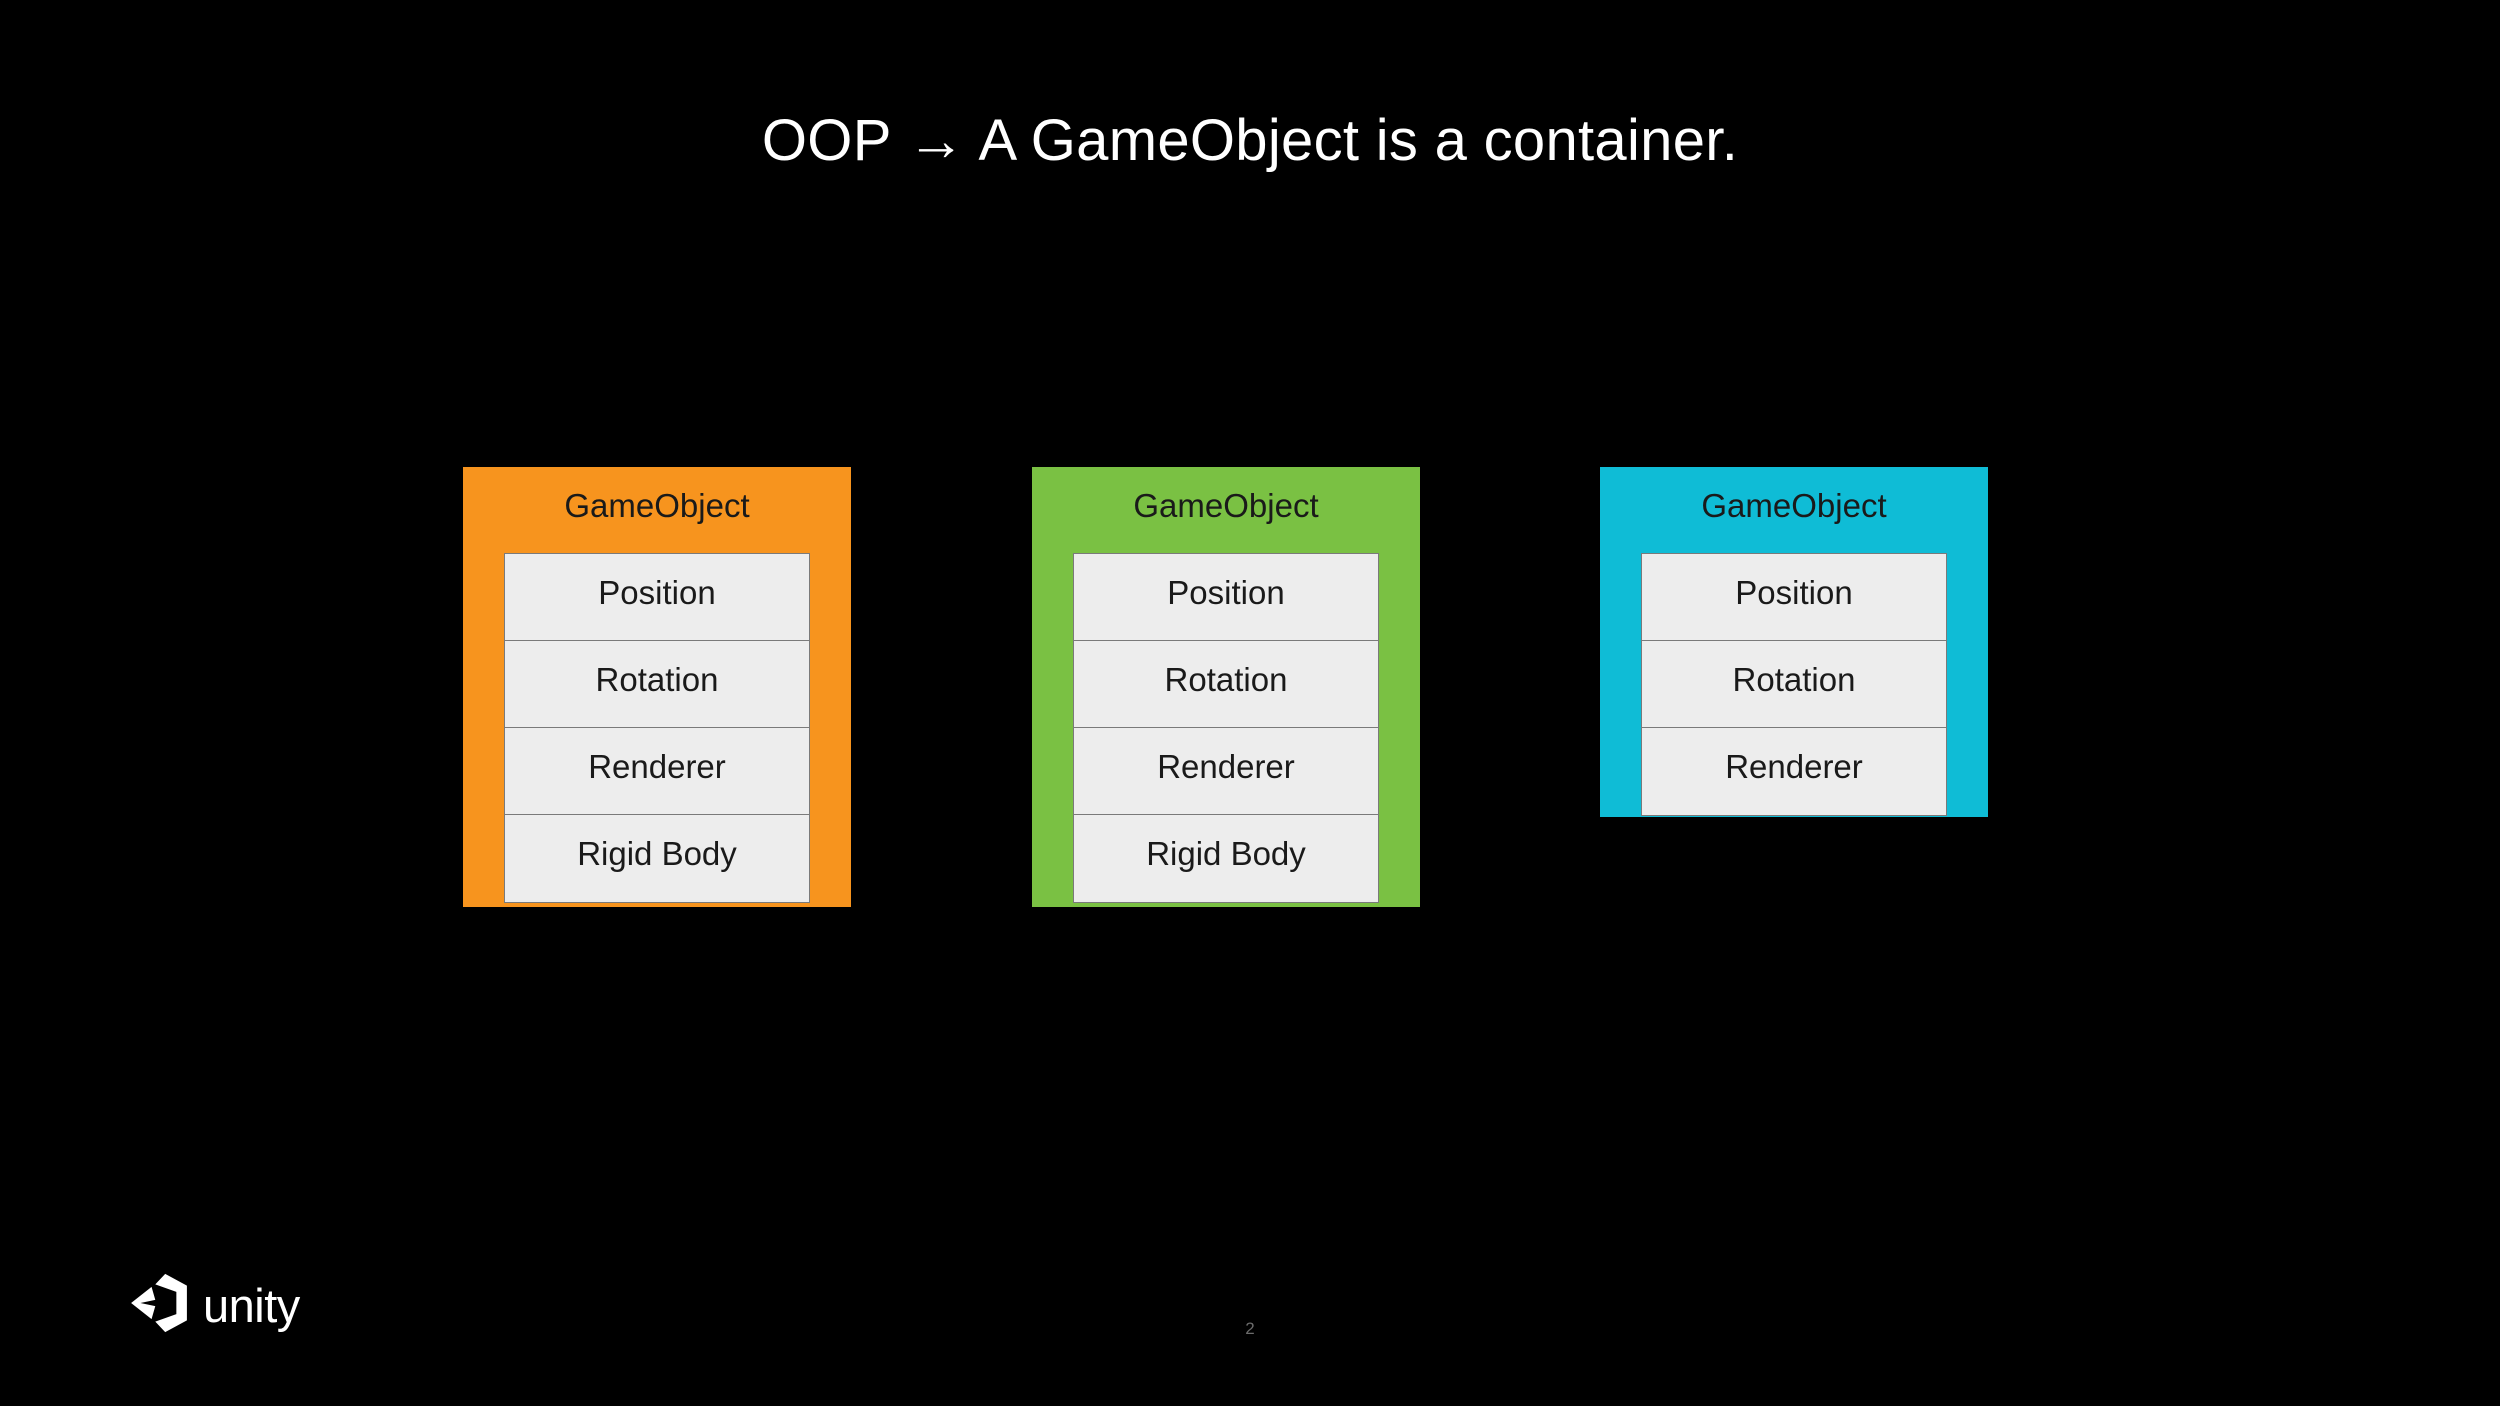 The height and width of the screenshot is (1406, 2500). I want to click on component-list: Position Rotation Renderer, so click(1794, 684).